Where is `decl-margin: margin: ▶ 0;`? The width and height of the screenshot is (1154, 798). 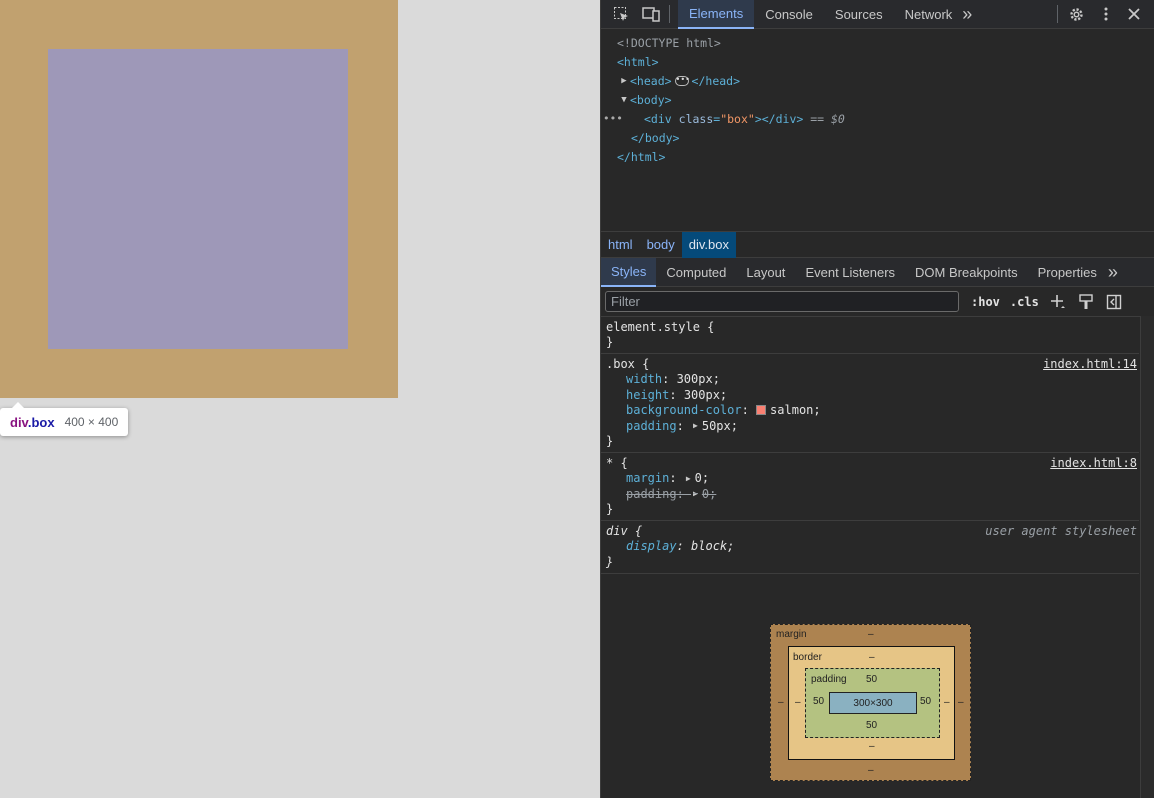
decl-margin: margin: ▶ 0; is located at coordinates (872, 479).